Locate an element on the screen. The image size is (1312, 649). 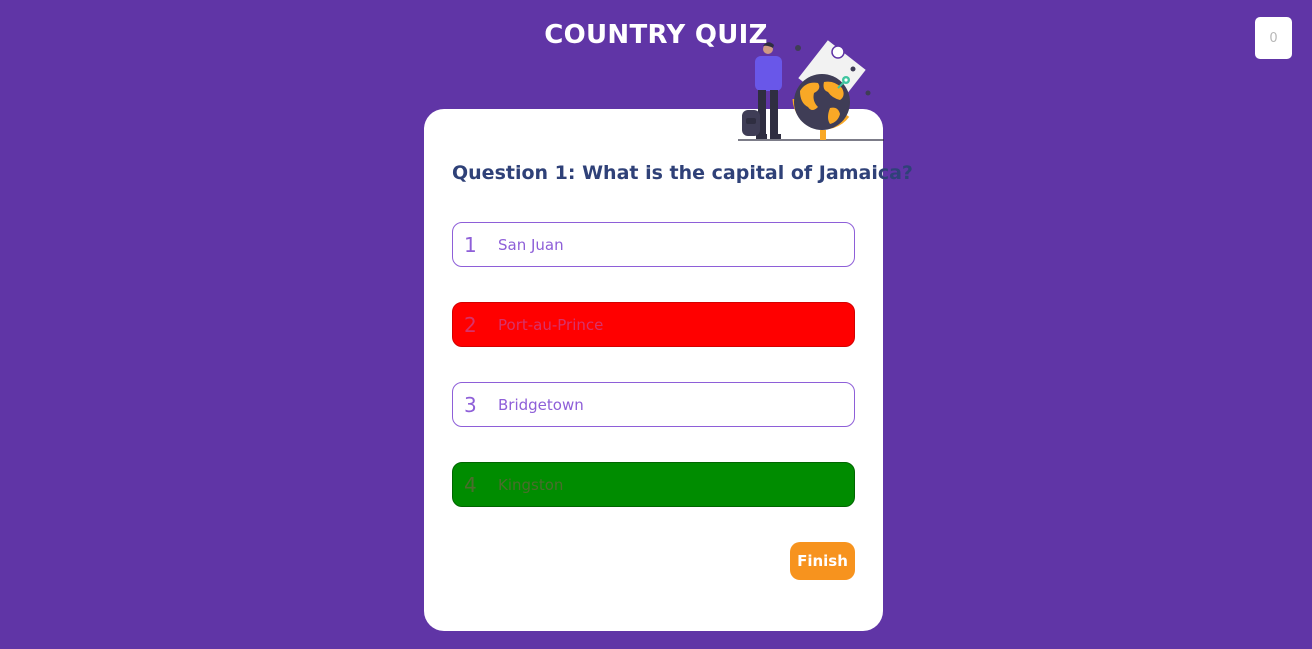
answer-option-3: 3 Bridgetown is located at coordinates (653, 404).